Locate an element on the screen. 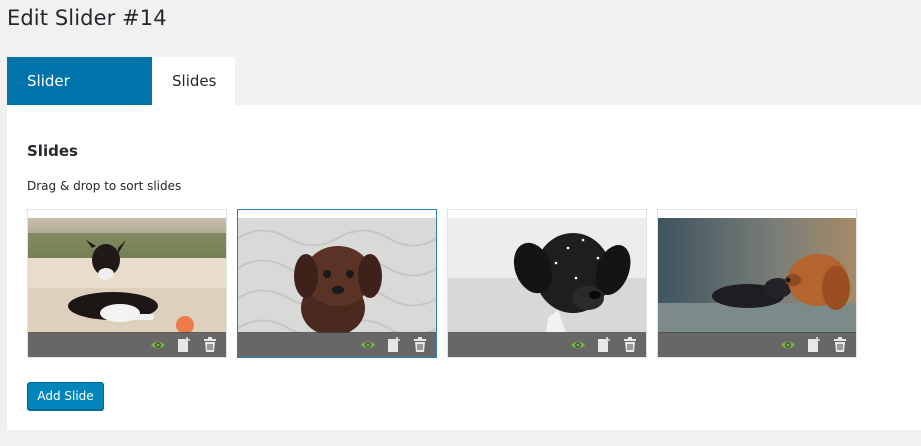 This screenshot has height=446, width=921. tab-slides: Slides is located at coordinates (193, 81).